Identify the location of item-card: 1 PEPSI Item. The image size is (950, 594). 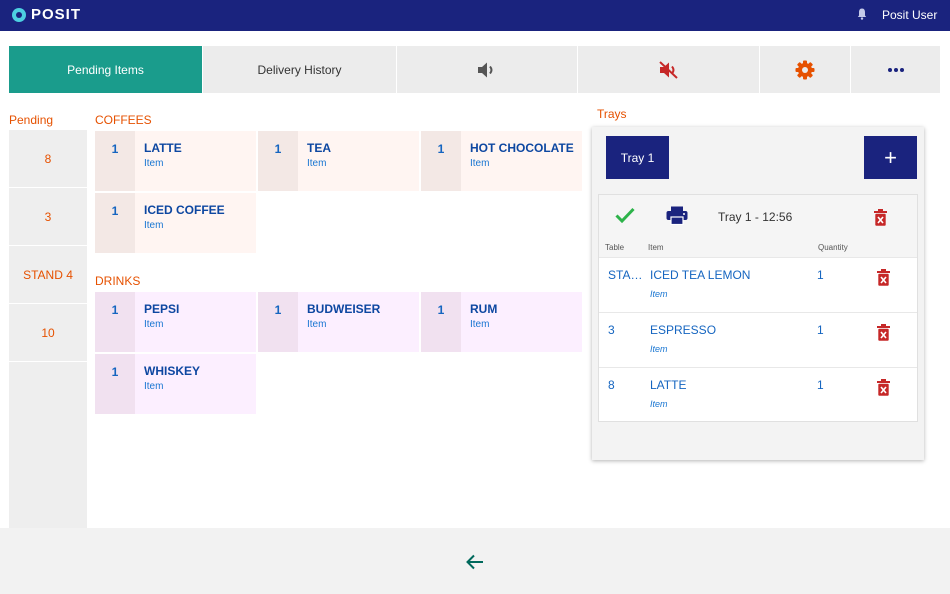
(175, 322).